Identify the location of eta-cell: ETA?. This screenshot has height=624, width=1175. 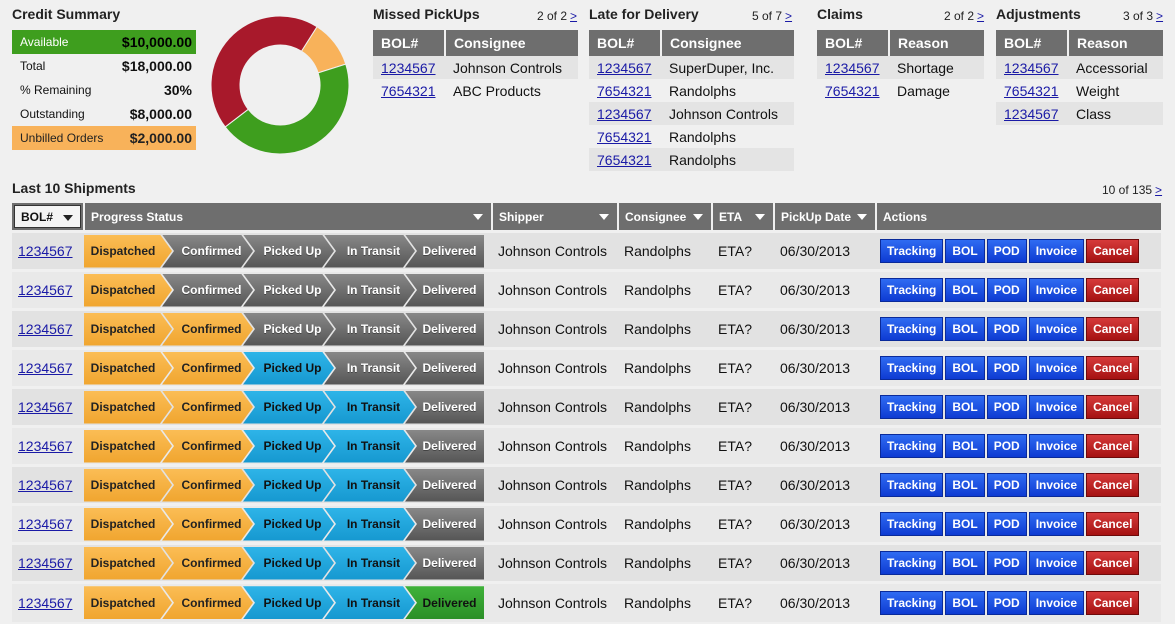
(743, 445).